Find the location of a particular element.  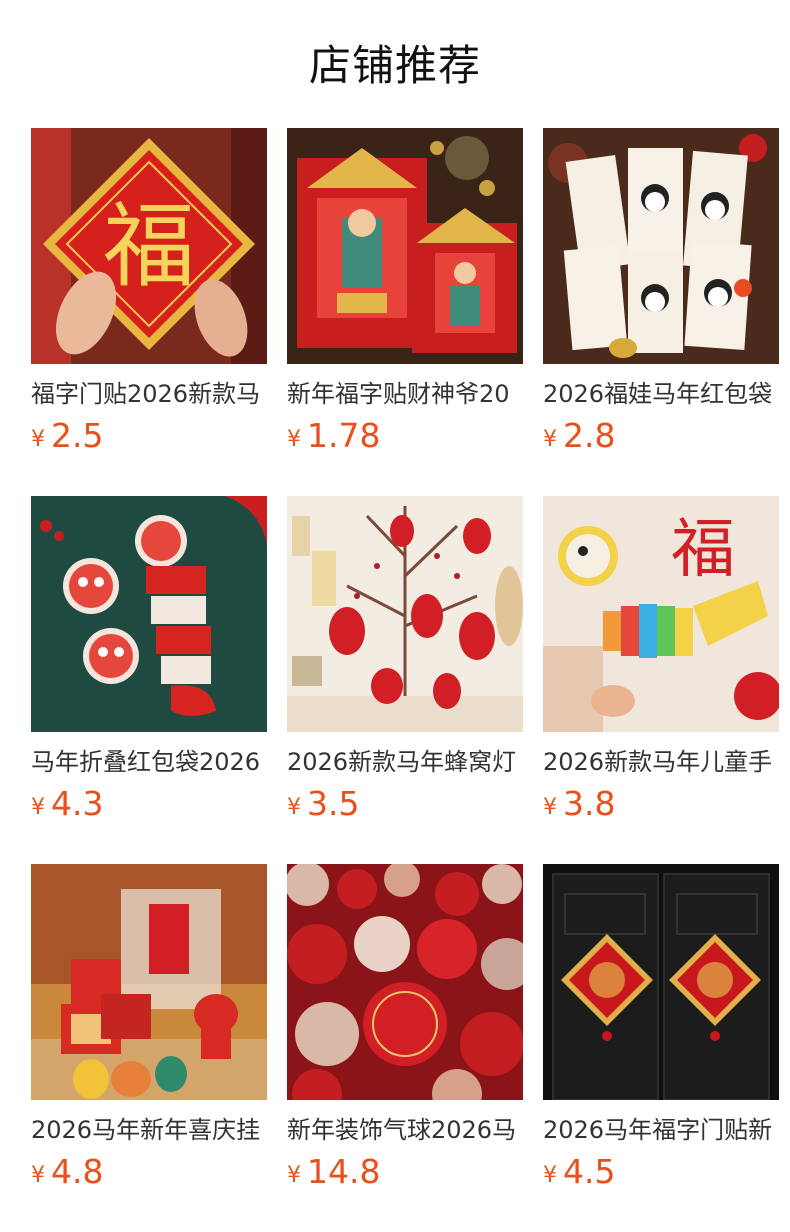

product-card: 2026新款马年蜂窝灯 ¥3.5 is located at coordinates (405, 680).